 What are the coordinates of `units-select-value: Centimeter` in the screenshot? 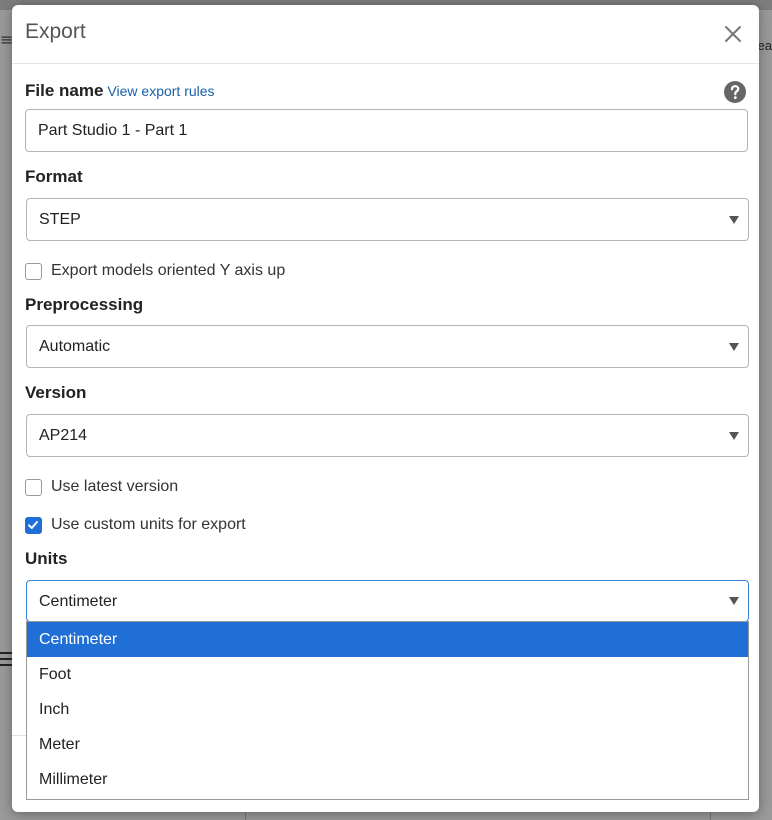 It's located at (78, 601).